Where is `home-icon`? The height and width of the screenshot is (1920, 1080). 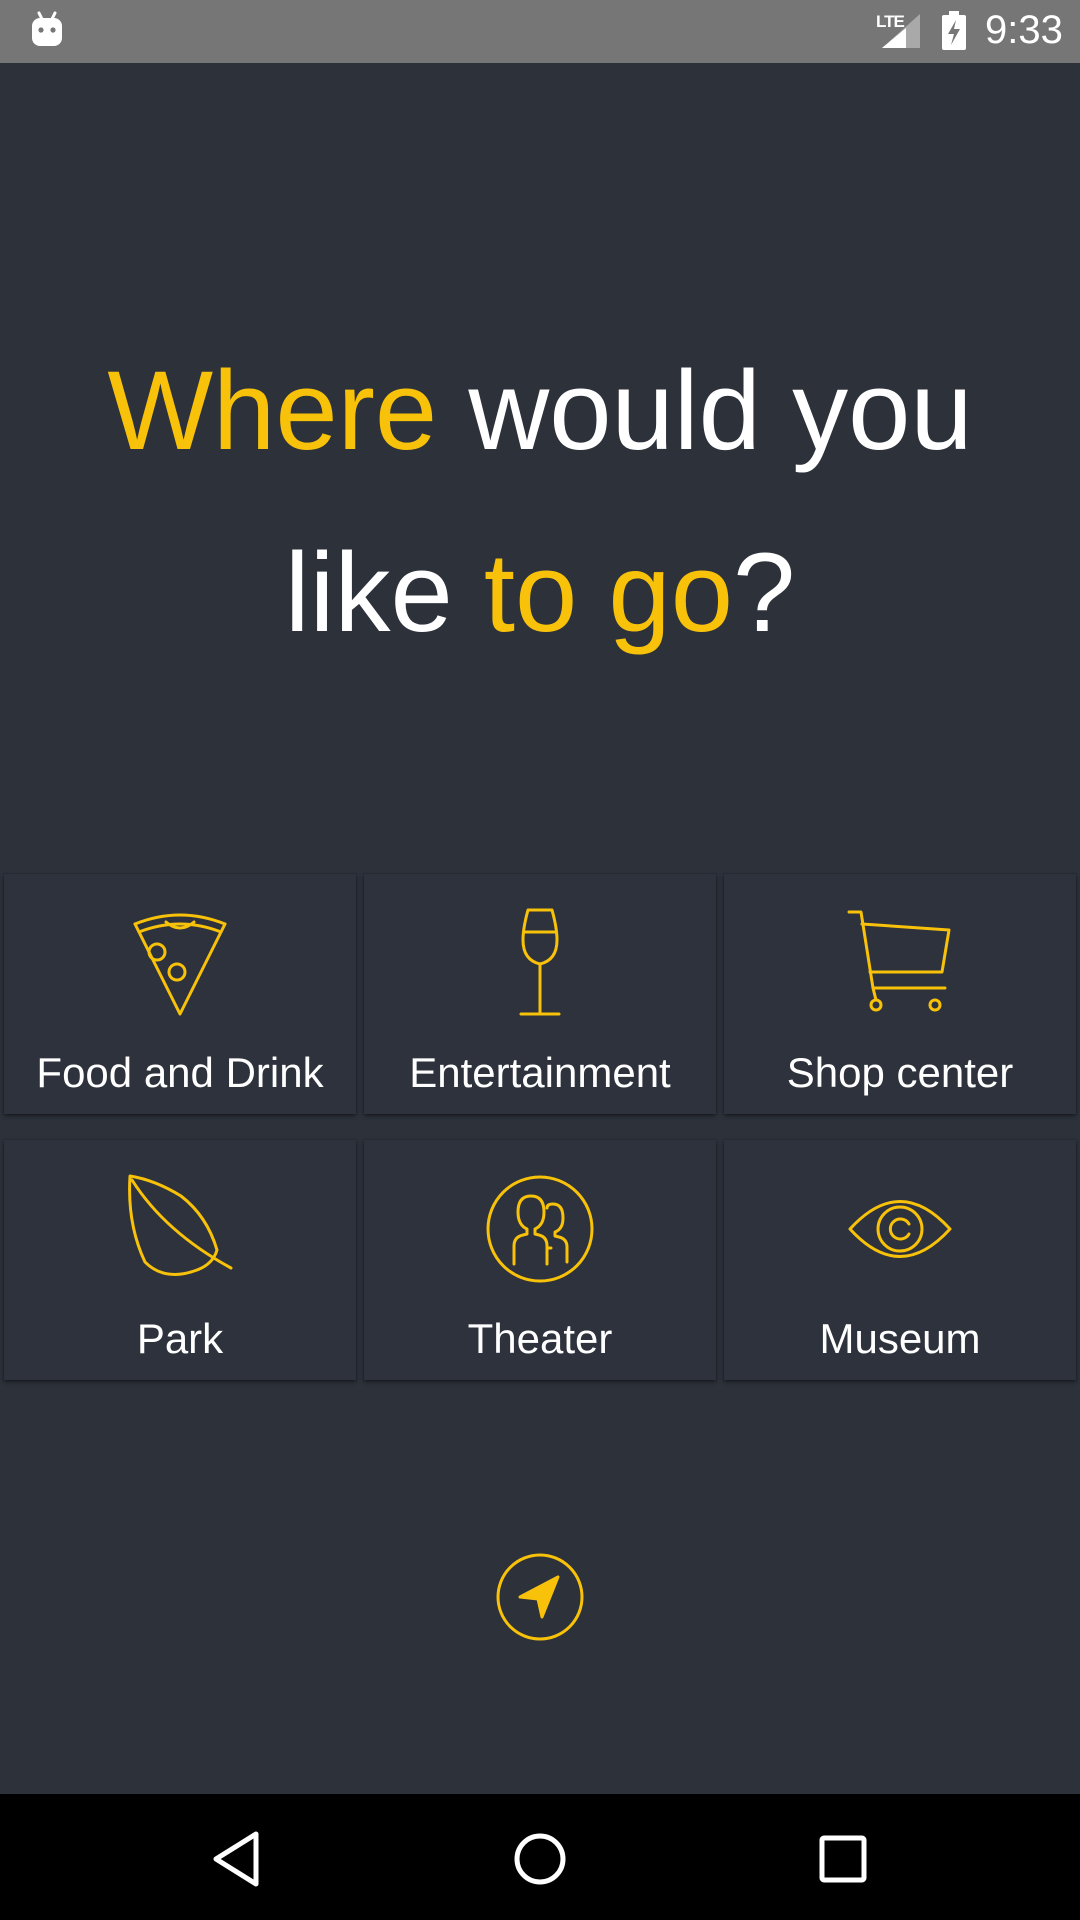 home-icon is located at coordinates (540, 1859).